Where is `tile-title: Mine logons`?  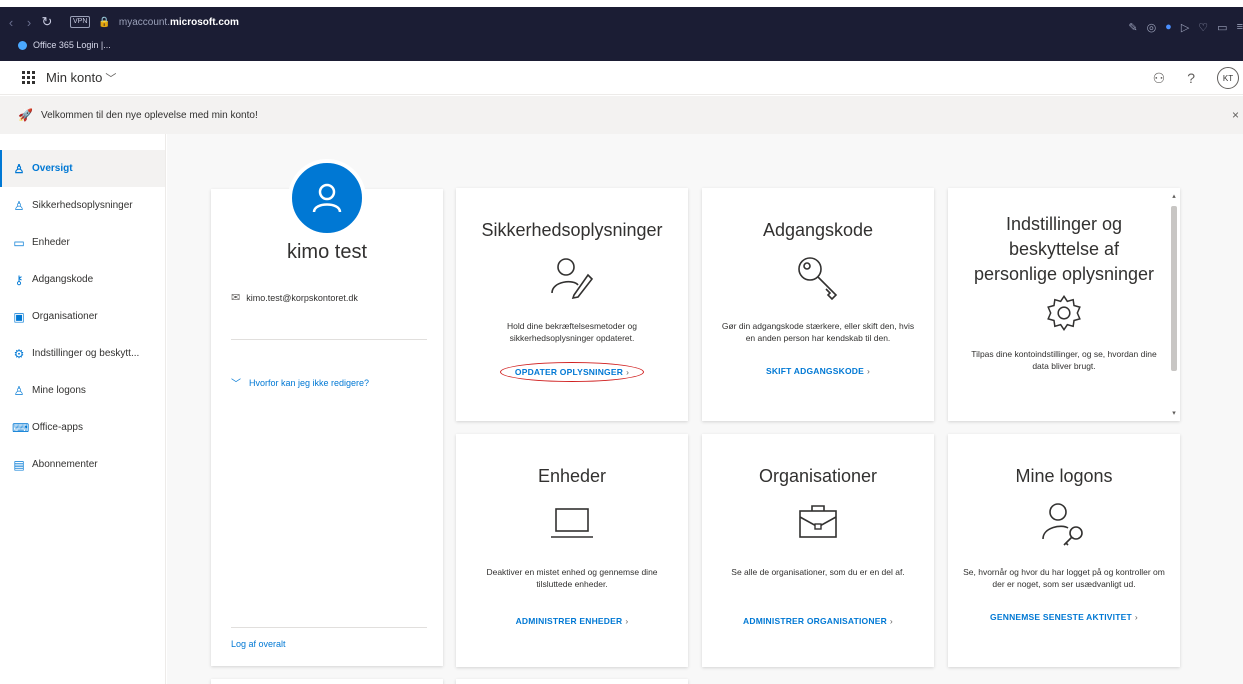 tile-title: Mine logons is located at coordinates (1064, 476).